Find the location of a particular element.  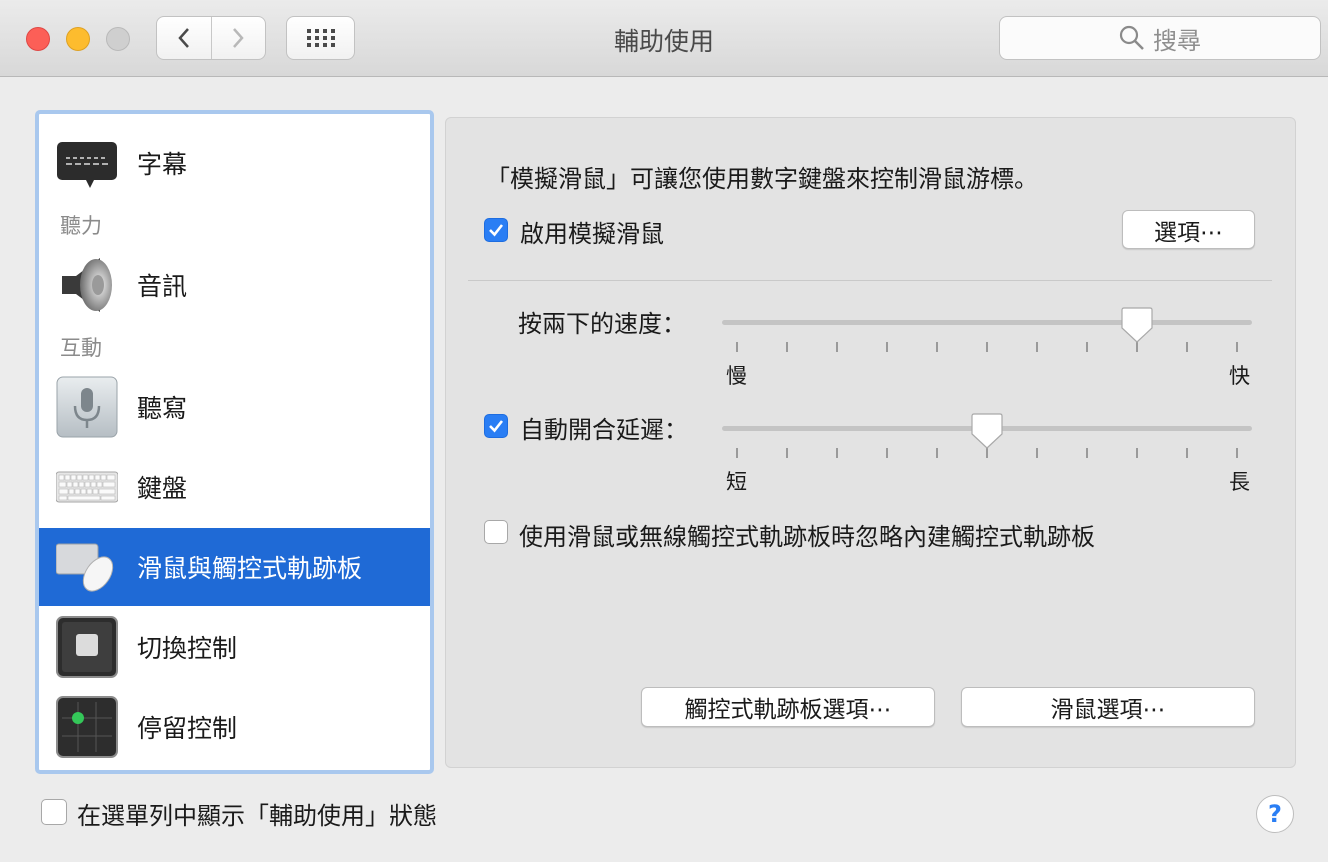

double-click-speed-slider is located at coordinates (987, 331).